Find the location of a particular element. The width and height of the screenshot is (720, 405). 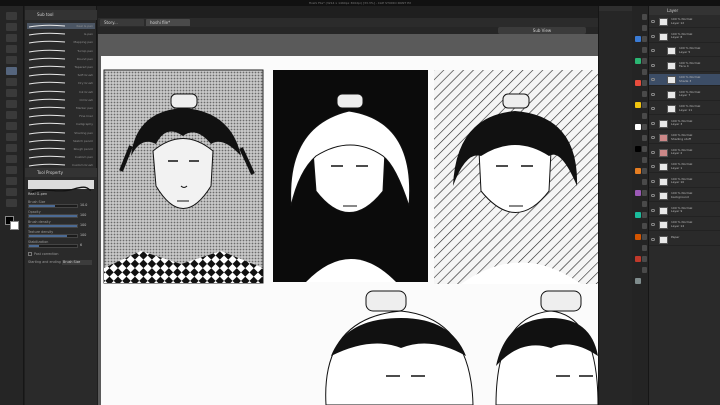

sub-view-button: Sub View is located at coordinates (542, 30).